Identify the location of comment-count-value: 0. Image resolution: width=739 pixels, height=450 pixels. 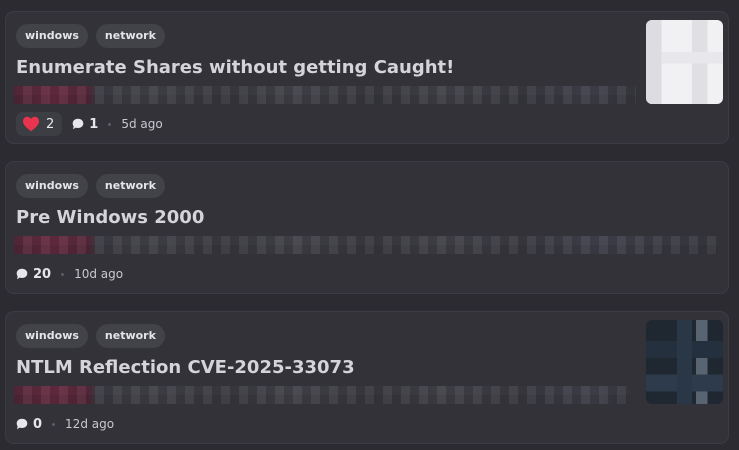
(38, 424).